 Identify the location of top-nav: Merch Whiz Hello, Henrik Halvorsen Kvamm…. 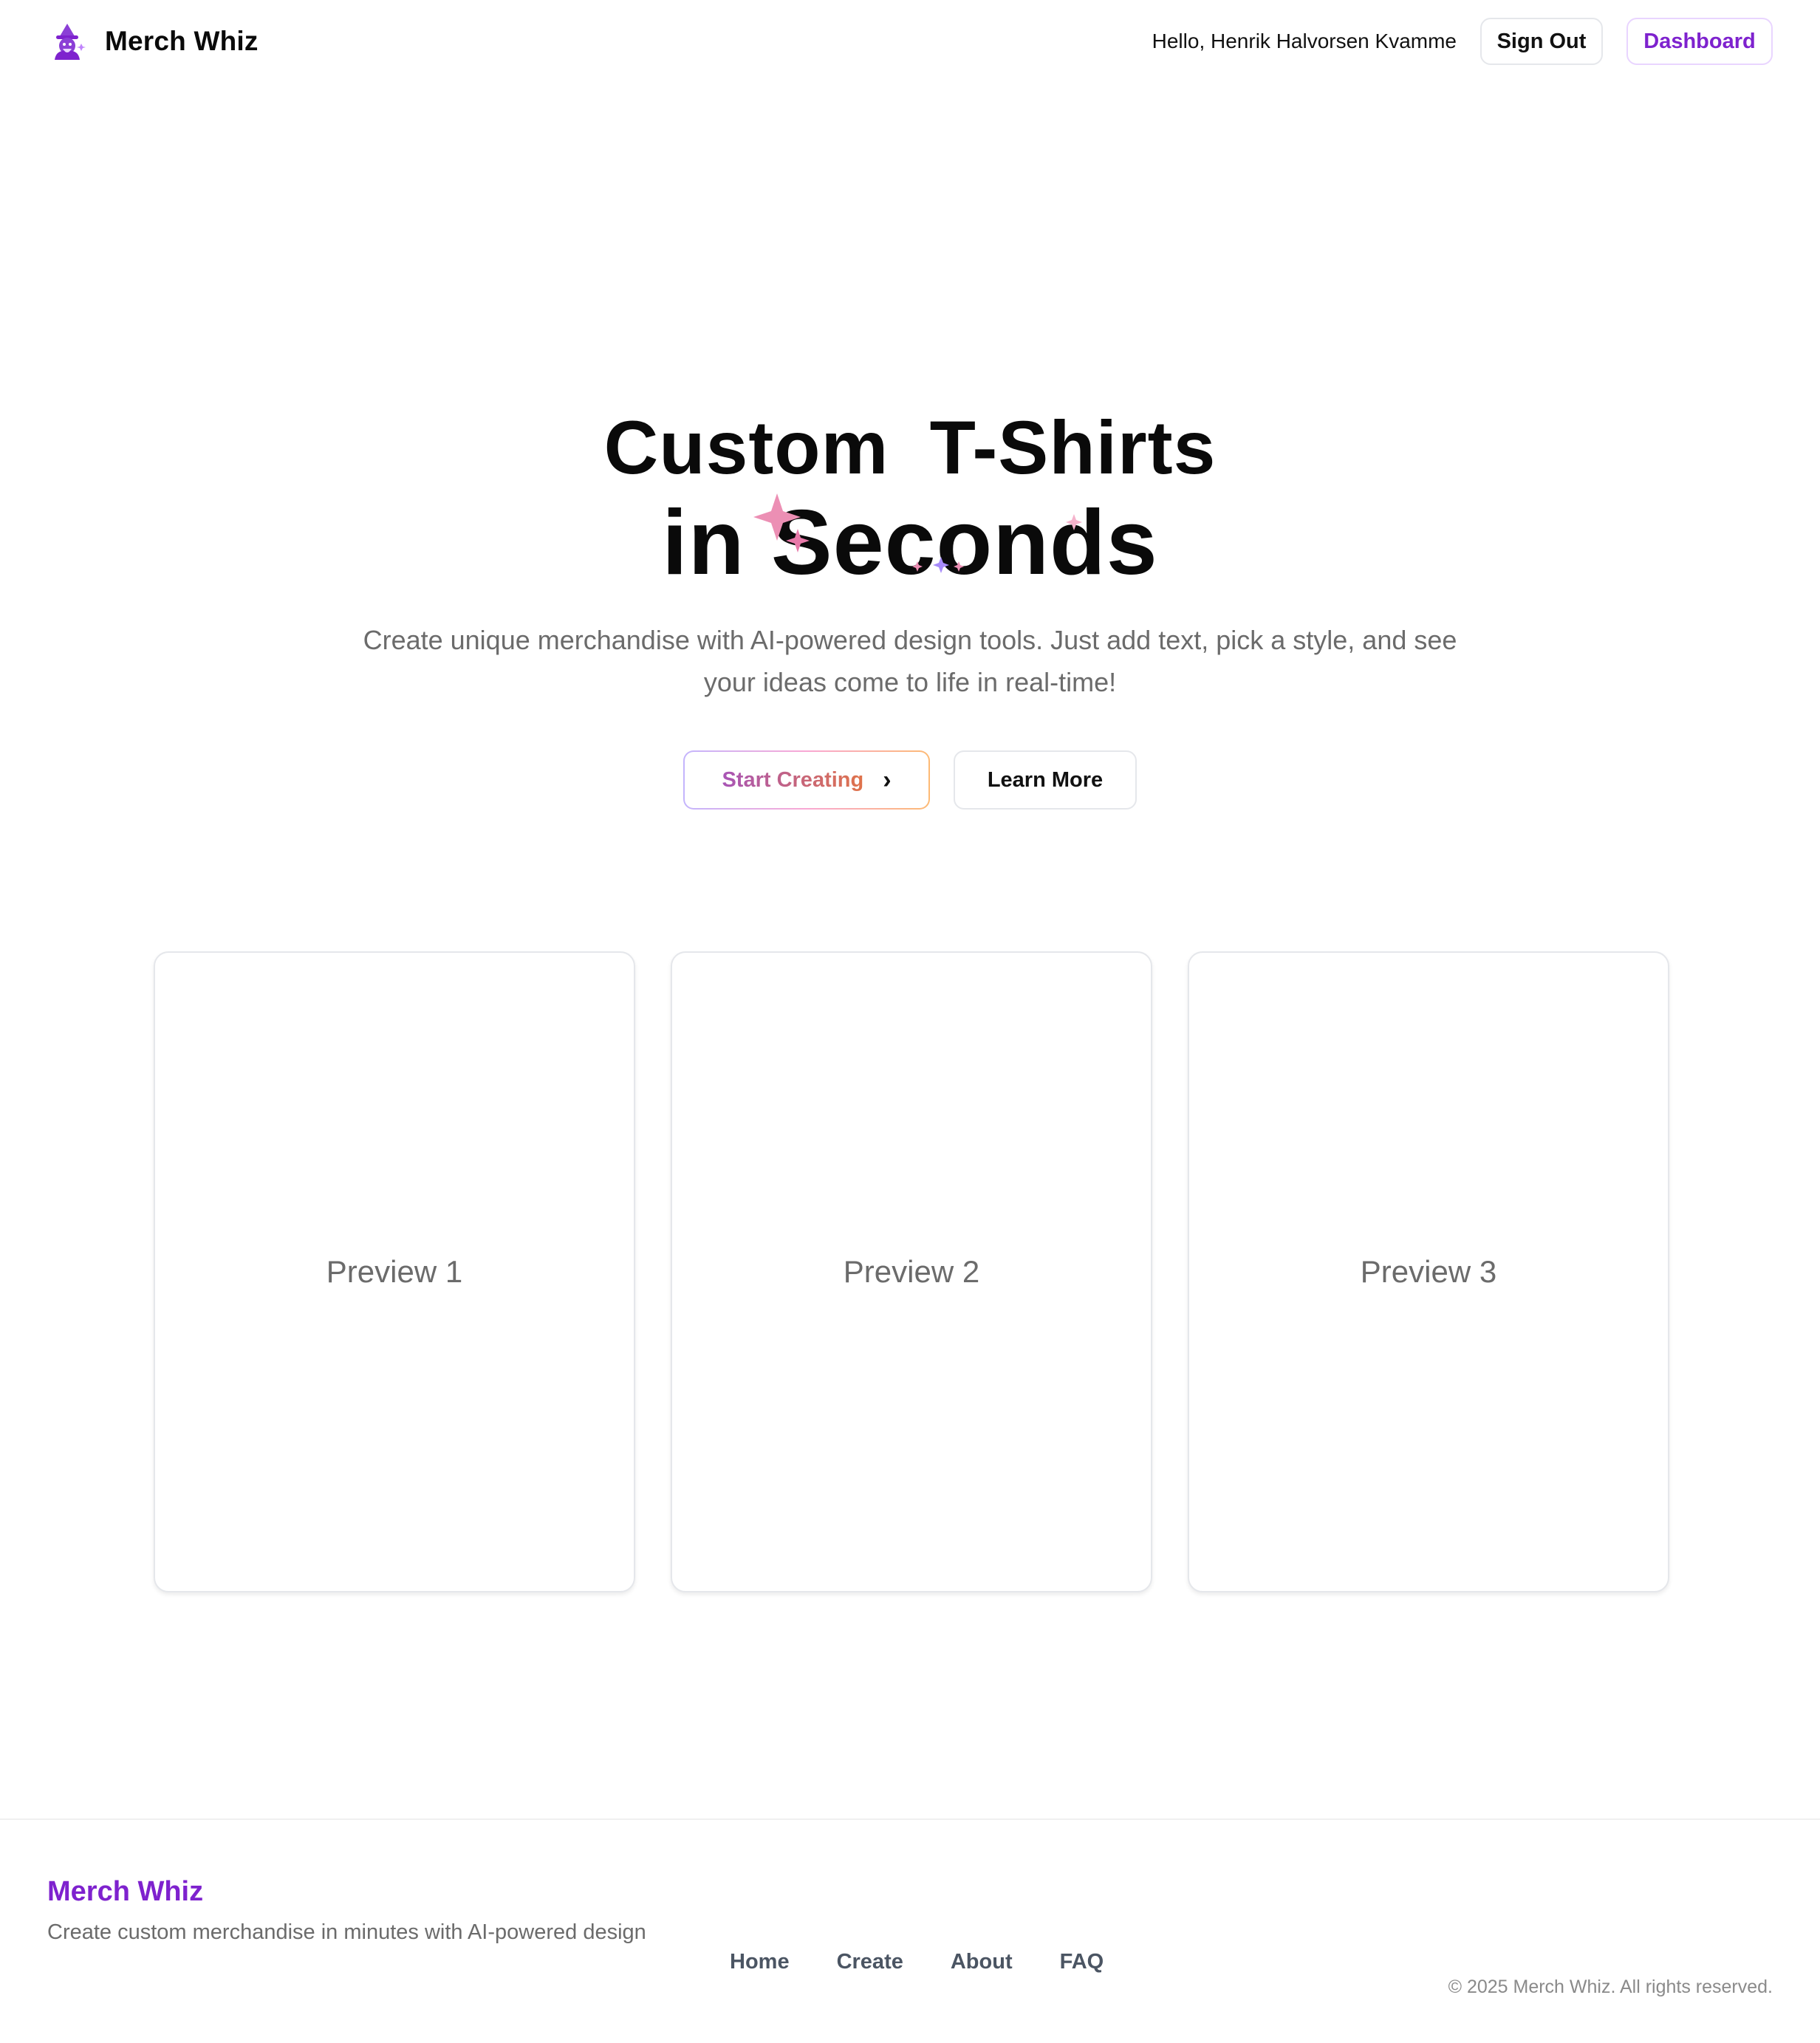
(910, 41).